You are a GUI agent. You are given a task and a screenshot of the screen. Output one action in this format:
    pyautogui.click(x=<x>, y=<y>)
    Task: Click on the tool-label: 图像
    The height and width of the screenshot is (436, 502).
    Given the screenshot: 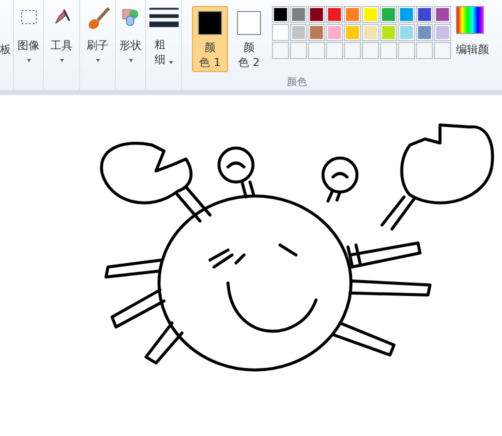 What is the action you would take?
    pyautogui.click(x=29, y=45)
    